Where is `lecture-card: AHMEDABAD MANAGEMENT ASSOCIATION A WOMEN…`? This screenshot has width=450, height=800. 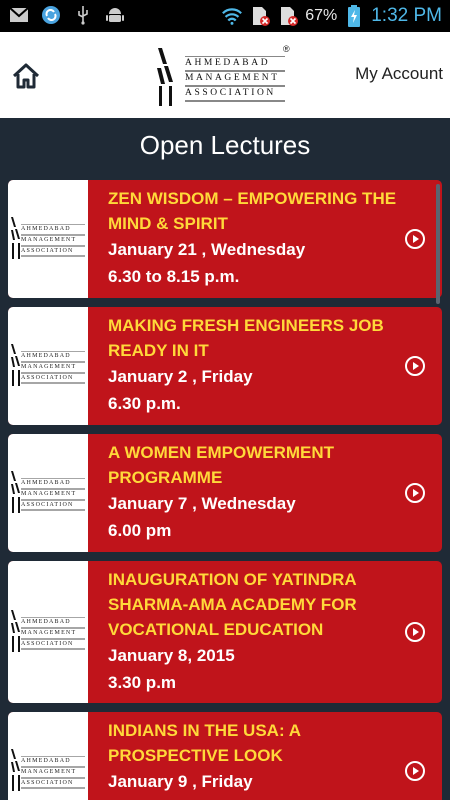
lecture-card: AHMEDABAD MANAGEMENT ASSOCIATION A WOMEN… is located at coordinates (225, 493).